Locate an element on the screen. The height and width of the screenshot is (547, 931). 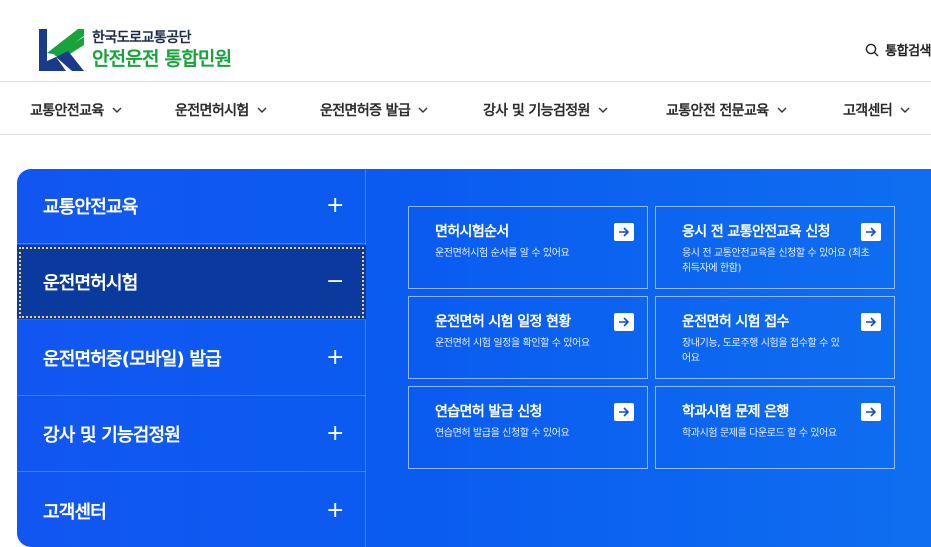
card-title: 운전면허 시험 일정 현황 is located at coordinates (503, 322).